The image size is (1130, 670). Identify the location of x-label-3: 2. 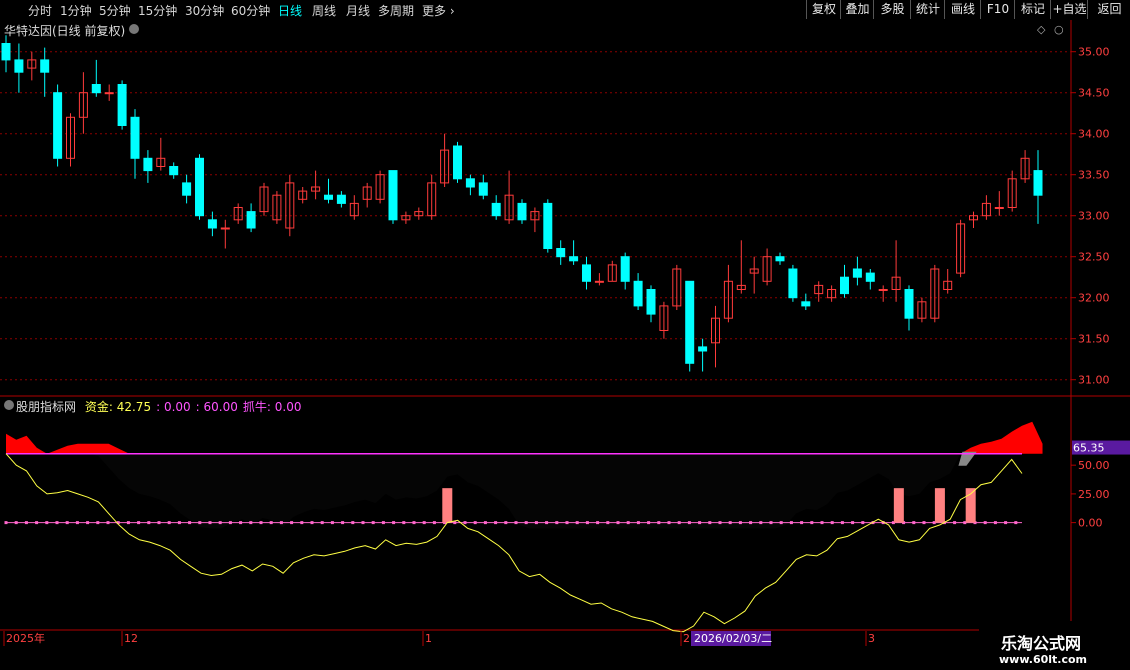
(686, 638).